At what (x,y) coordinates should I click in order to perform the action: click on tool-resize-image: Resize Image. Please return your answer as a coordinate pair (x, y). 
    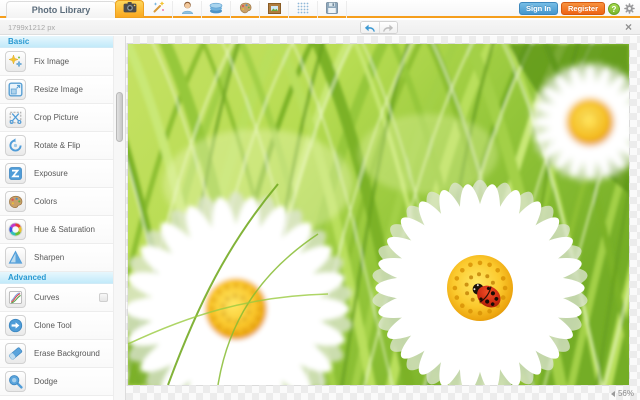
    Looking at the image, I should click on (56, 90).